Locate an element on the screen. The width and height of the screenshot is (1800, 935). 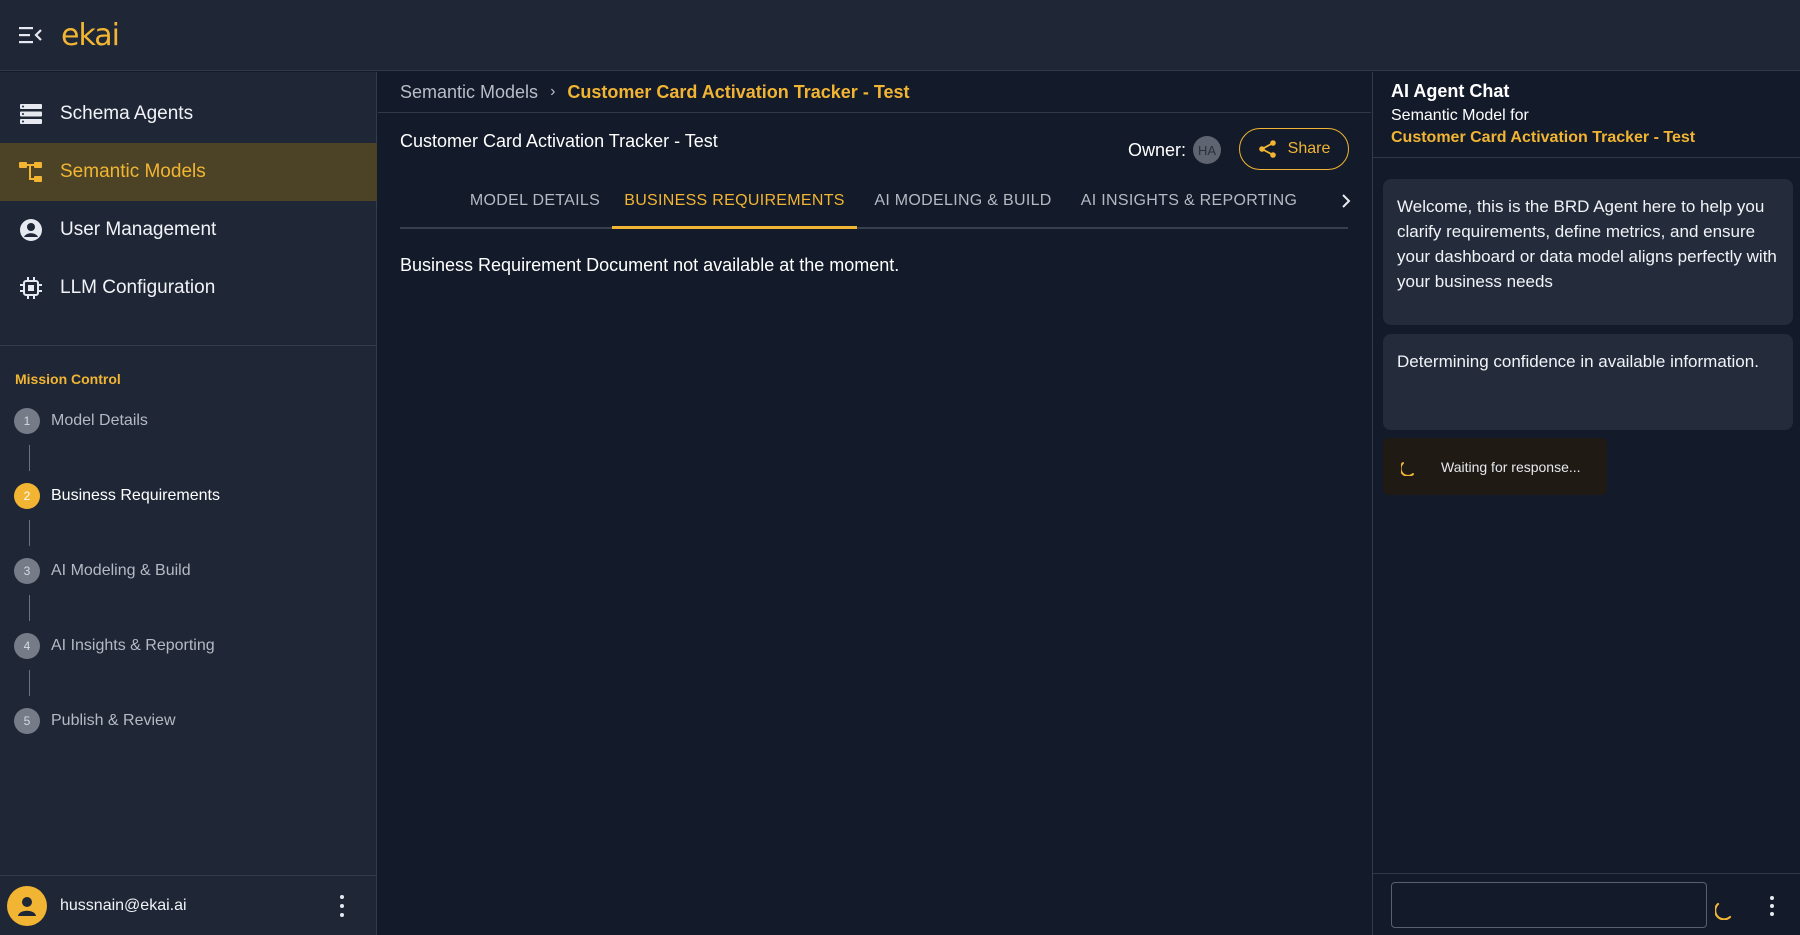
step-label: AI Modeling & Build is located at coordinates (121, 570).